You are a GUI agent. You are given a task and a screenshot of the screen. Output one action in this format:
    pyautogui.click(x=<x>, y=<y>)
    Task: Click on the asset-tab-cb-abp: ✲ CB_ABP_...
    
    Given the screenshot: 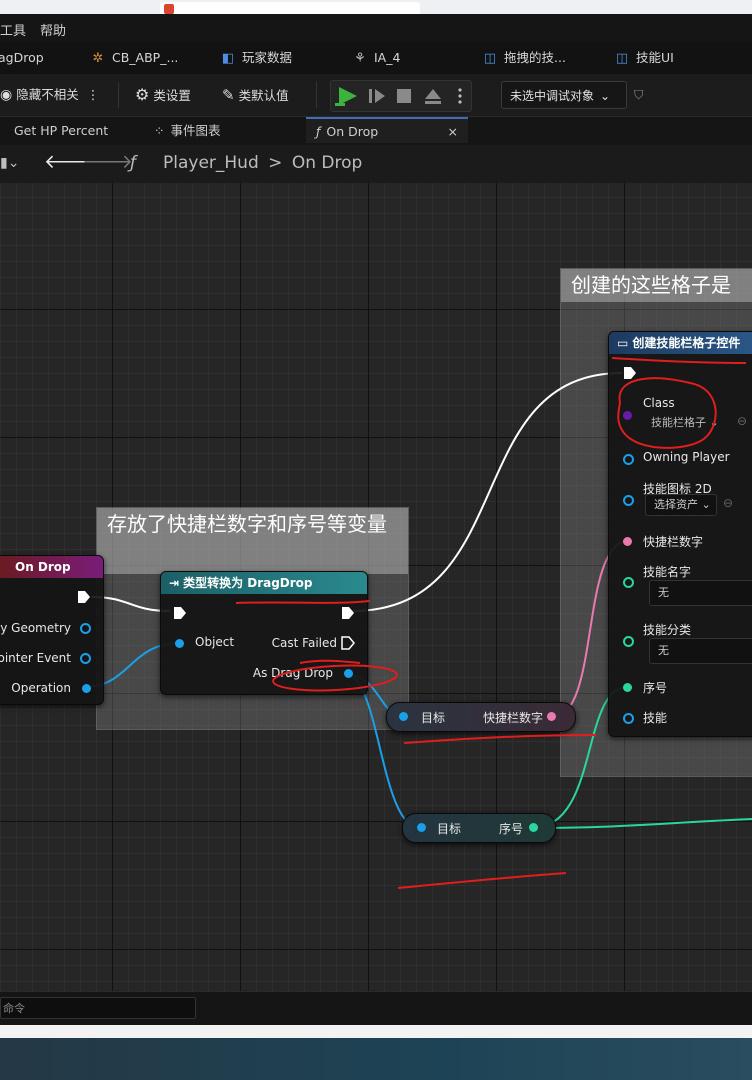 What is the action you would take?
    pyautogui.click(x=134, y=58)
    